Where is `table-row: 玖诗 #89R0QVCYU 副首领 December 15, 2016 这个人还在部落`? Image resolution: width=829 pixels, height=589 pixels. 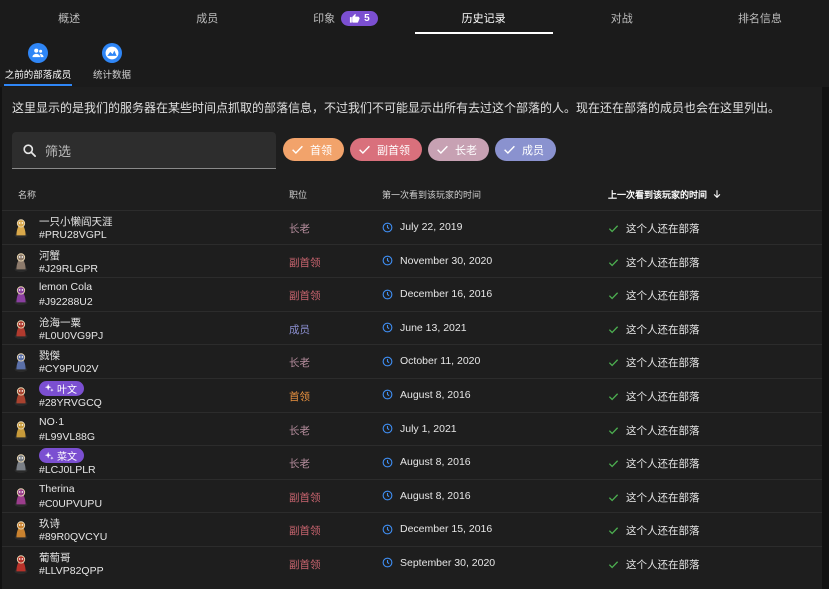 table-row: 玖诗 #89R0QVCYU 副首领 December 15, 2016 这个人还在部落 is located at coordinates (412, 529).